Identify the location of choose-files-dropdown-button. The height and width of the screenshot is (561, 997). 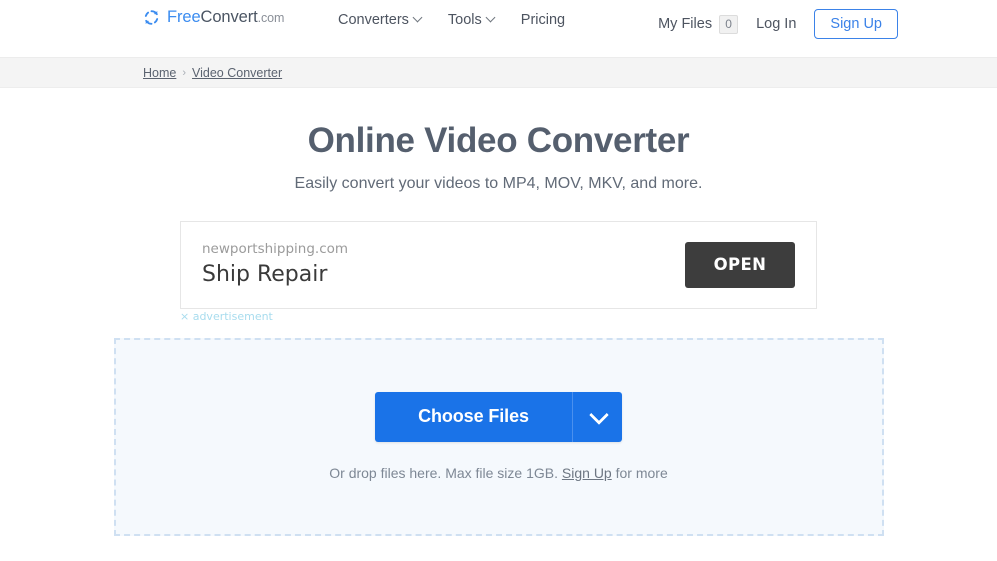
(597, 416).